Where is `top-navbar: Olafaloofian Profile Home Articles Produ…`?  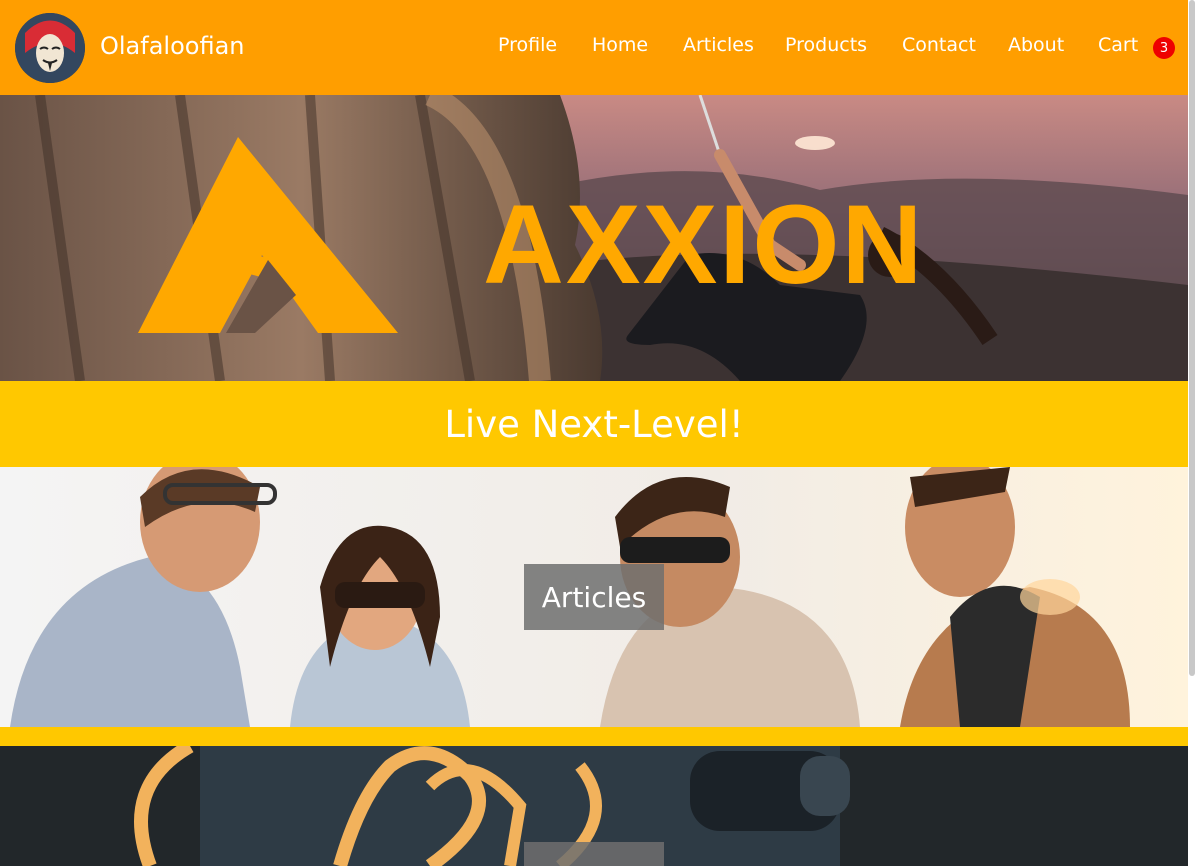 top-navbar: Olafaloofian Profile Home Articles Produ… is located at coordinates (594, 47).